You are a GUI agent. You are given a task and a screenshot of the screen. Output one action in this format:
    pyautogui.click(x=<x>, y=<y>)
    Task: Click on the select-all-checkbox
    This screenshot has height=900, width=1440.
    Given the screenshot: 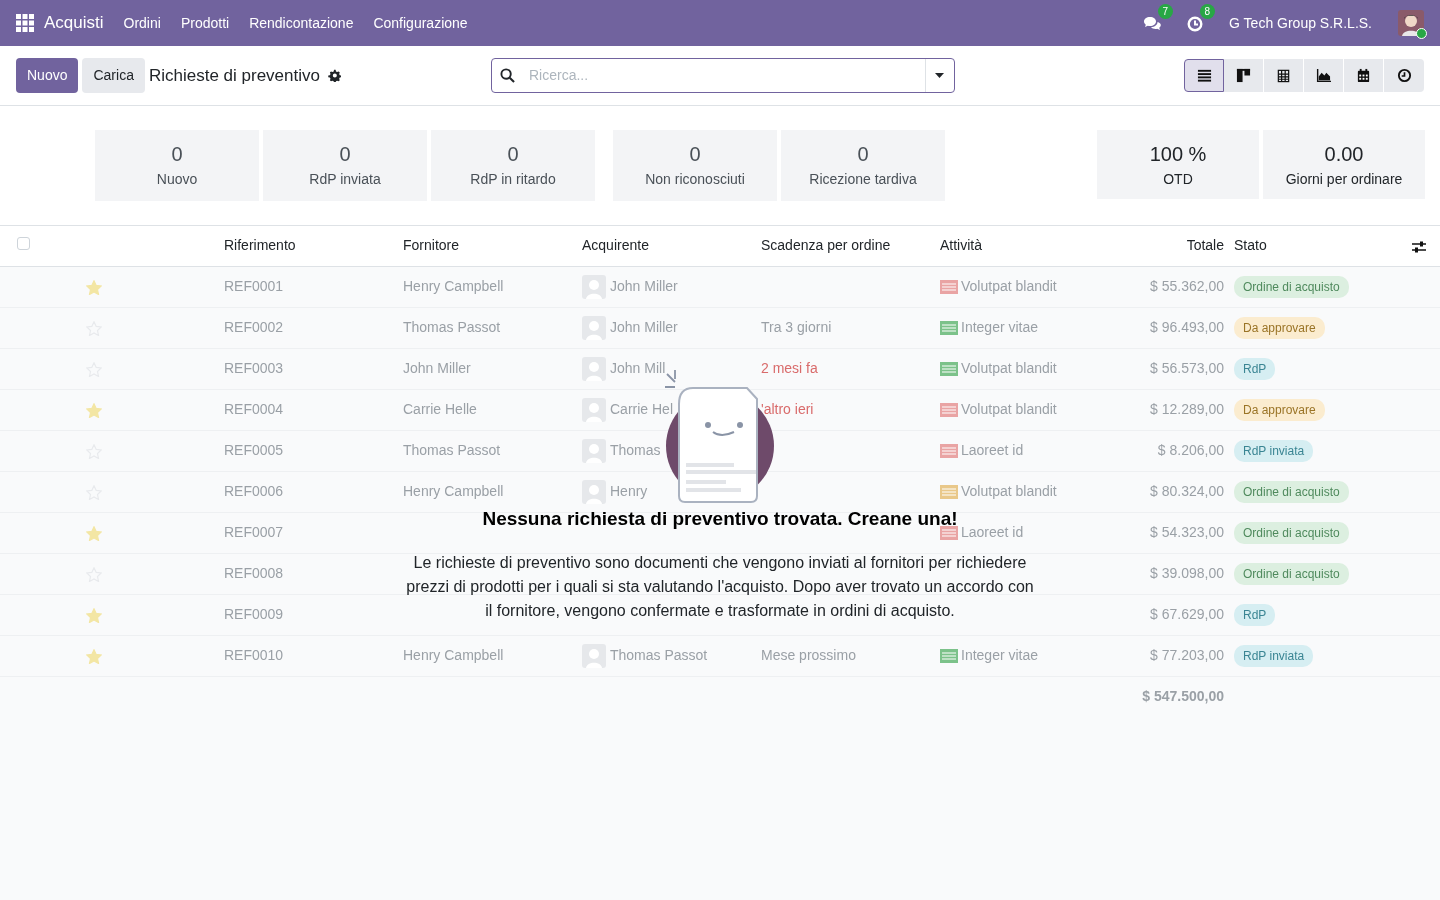 What is the action you would take?
    pyautogui.click(x=23, y=244)
    